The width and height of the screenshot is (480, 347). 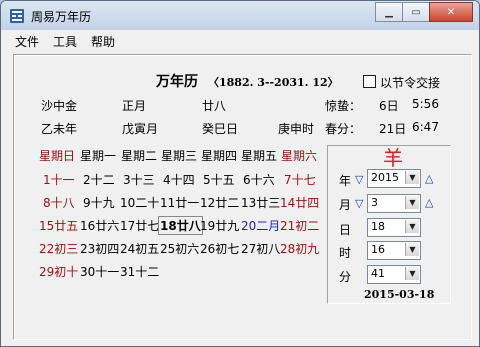 I want to click on day-cell: 10二十, so click(x=139, y=202).